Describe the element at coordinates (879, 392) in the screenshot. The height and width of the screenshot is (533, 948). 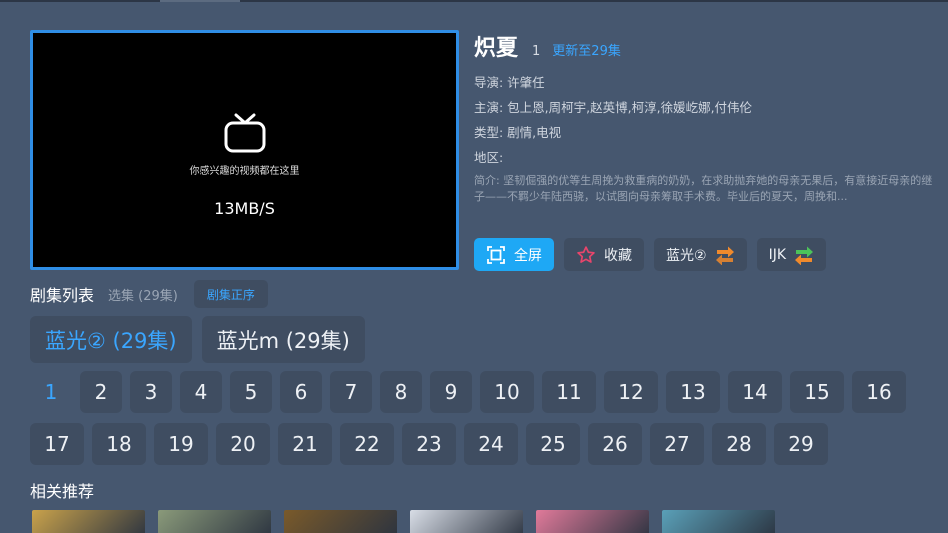
I see `episode-button: 16` at that location.